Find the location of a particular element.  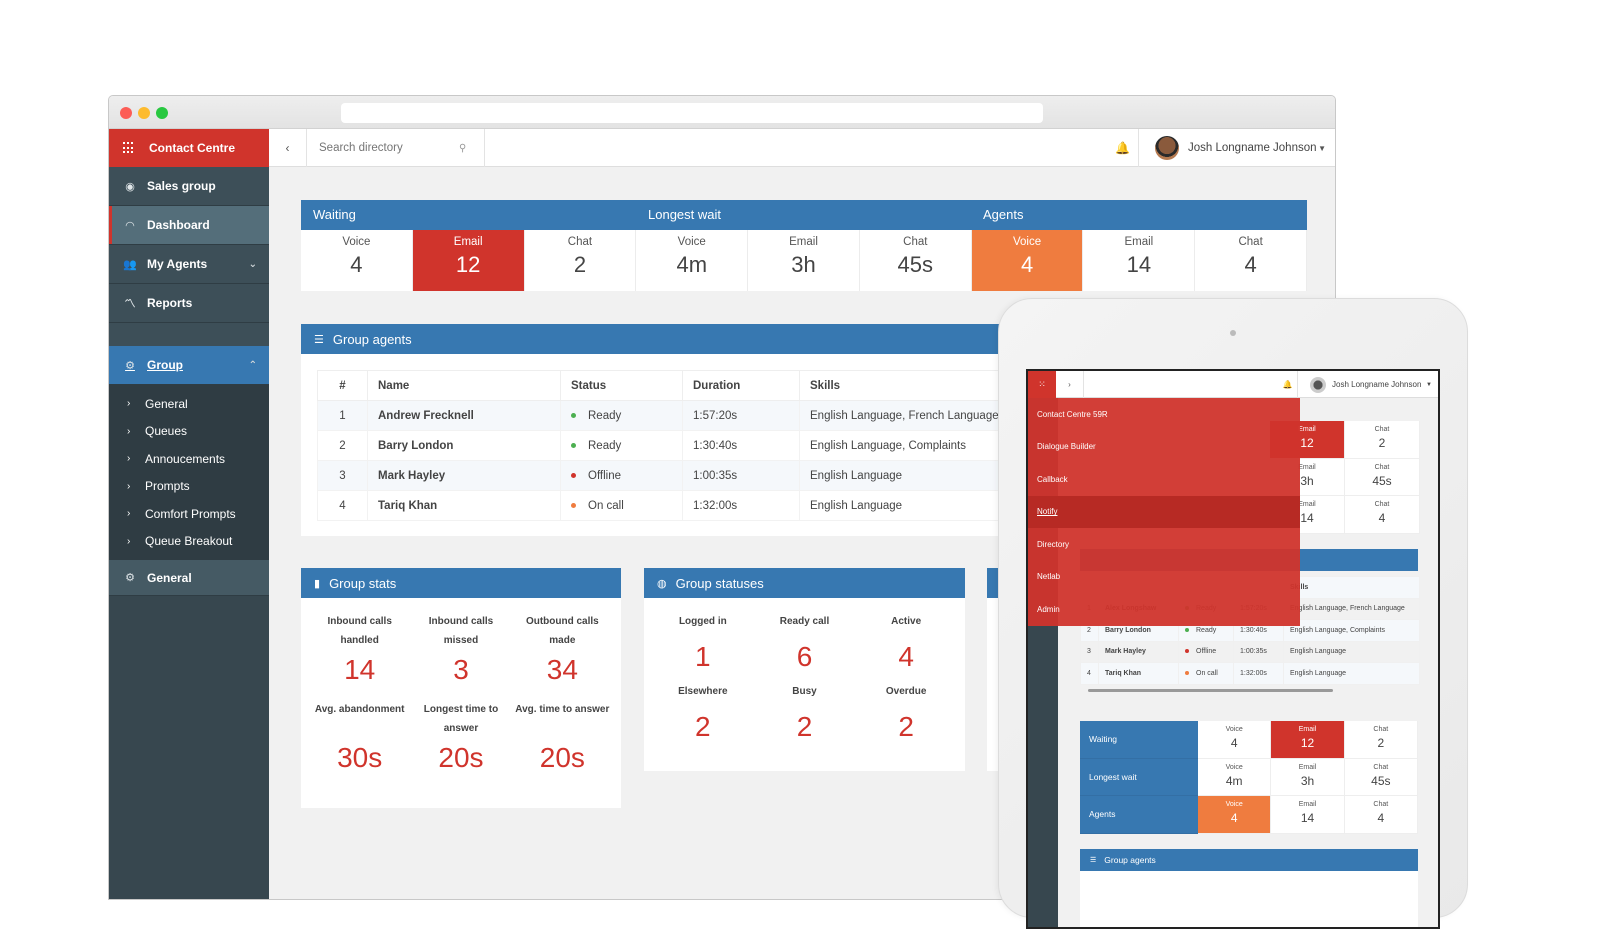

submenu-item-general: › General is located at coordinates (189, 404).